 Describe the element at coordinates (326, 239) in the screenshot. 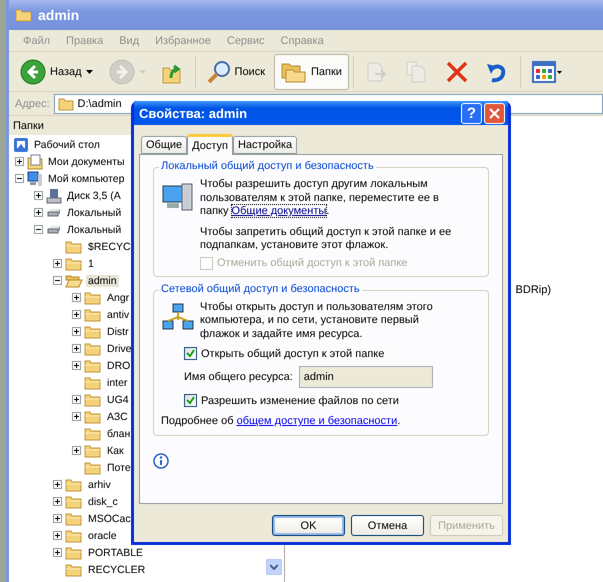

I see `info-text: Чтобы запретить общий доступ к этой папке и ее подпапкам, установите этот флажок.` at that location.